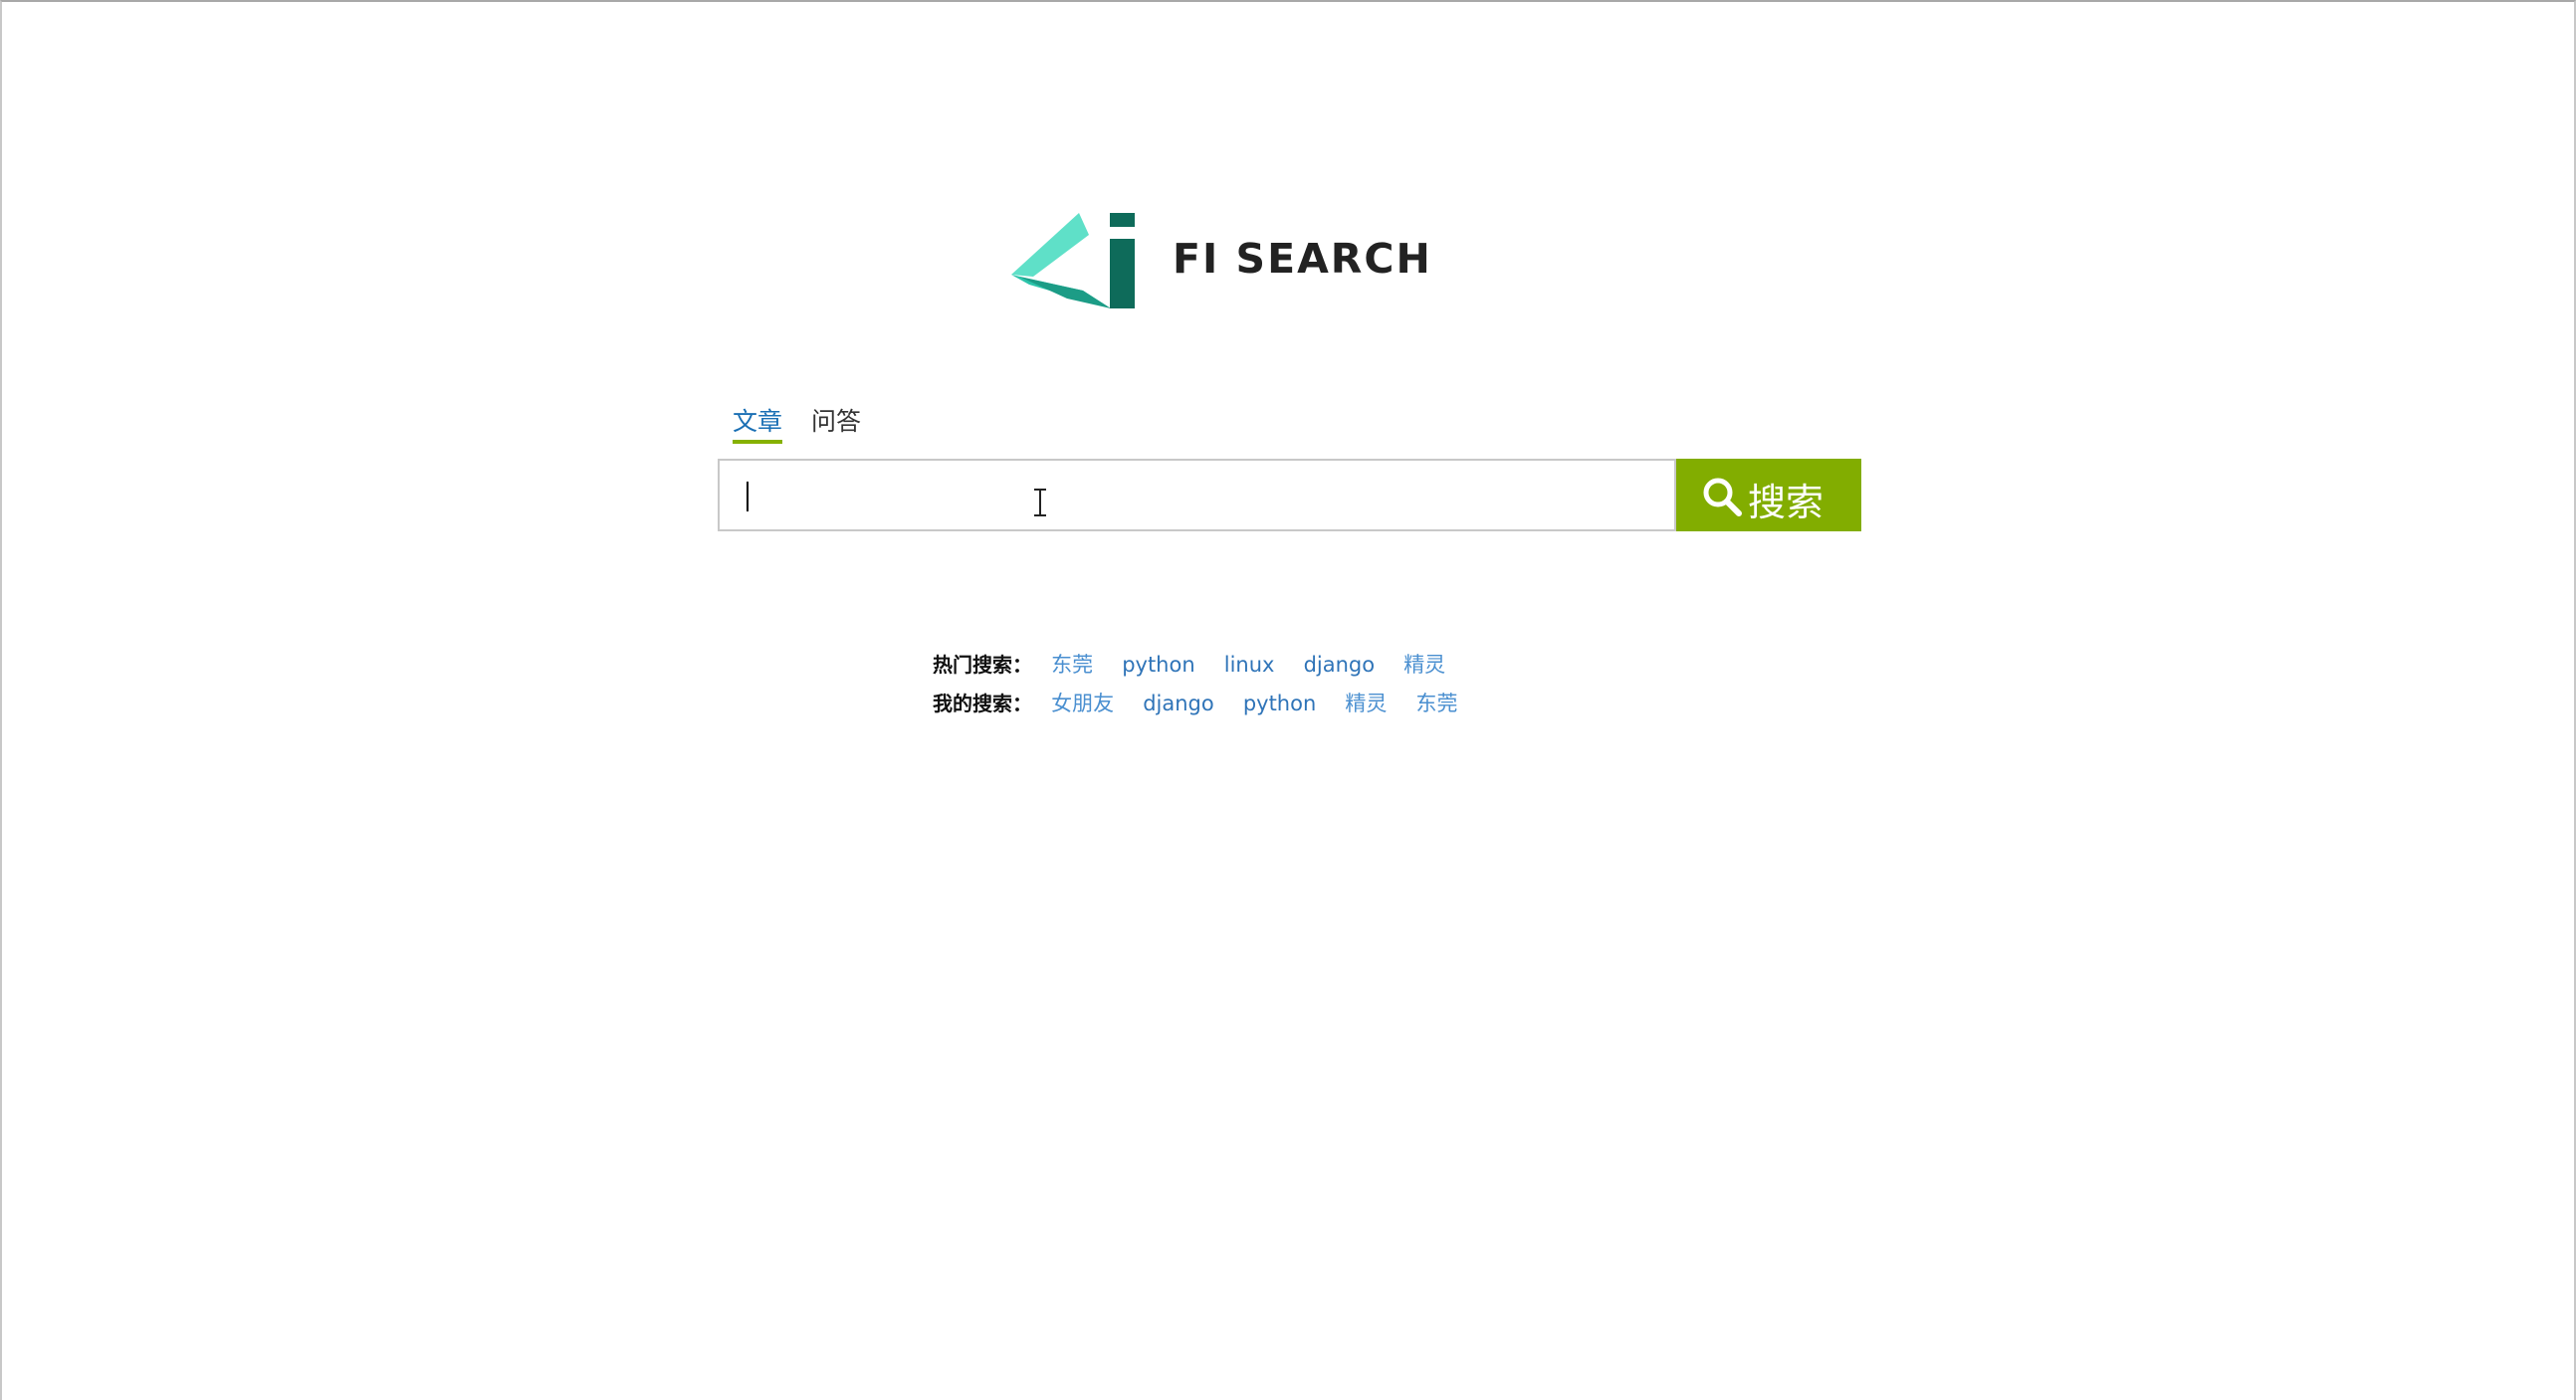 The image size is (2576, 1400). I want to click on hot-searches: 热门搜索： 东莞 python linux django 精灵, so click(1201, 664).